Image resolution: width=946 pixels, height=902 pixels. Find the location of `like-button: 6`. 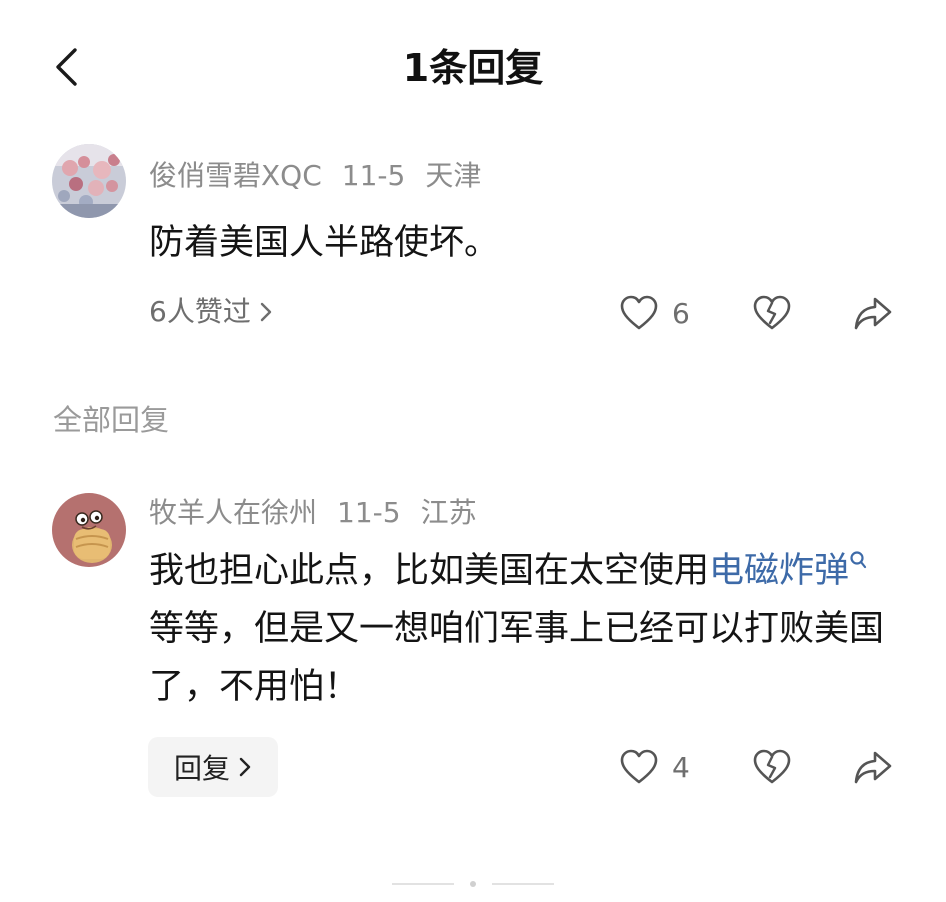

like-button: 6 is located at coordinates (655, 313).